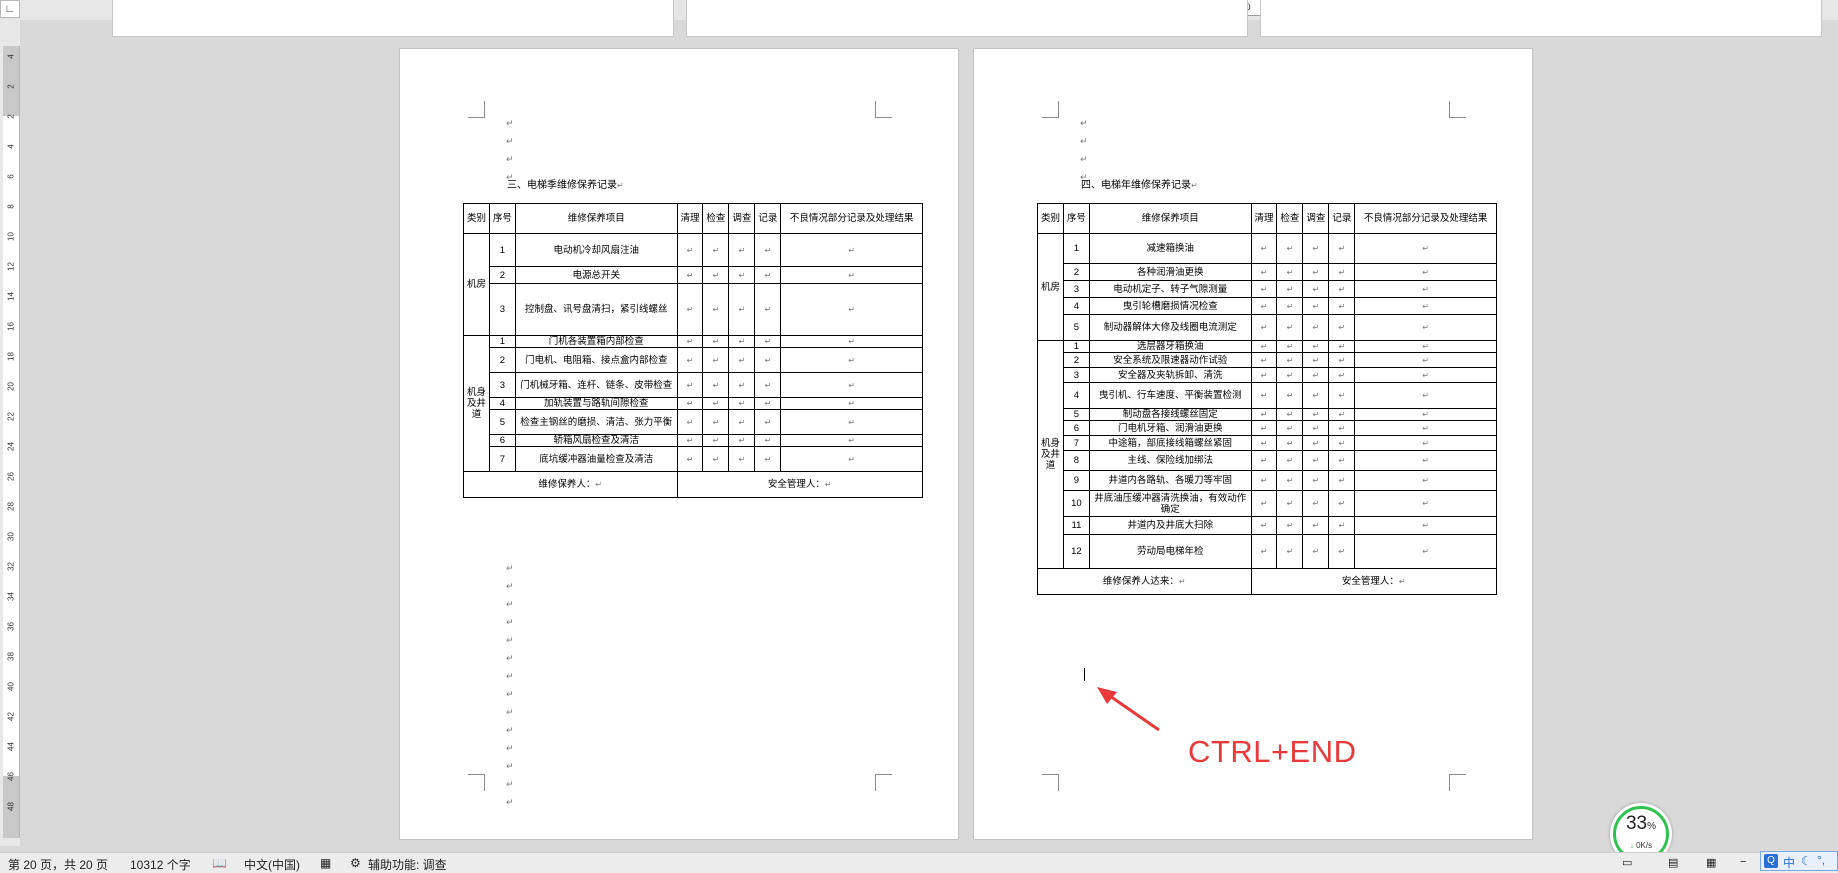 The width and height of the screenshot is (1838, 873). Describe the element at coordinates (1076, 460) in the screenshot. I see `row-number: 8` at that location.